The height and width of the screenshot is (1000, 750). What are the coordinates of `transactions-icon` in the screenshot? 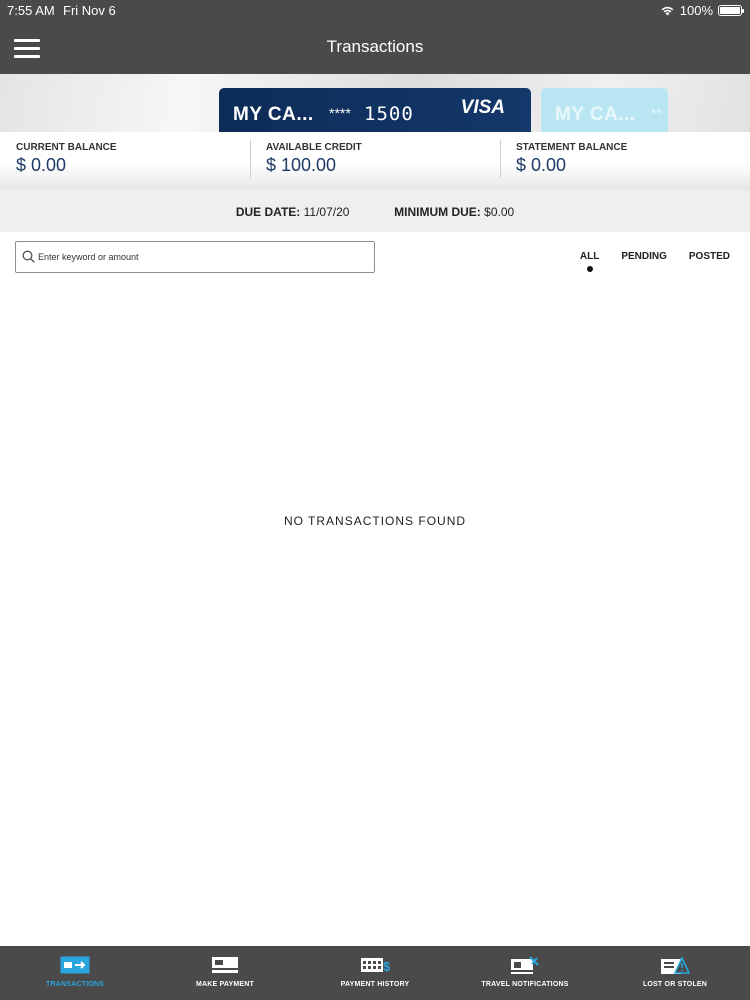 It's located at (75, 965).